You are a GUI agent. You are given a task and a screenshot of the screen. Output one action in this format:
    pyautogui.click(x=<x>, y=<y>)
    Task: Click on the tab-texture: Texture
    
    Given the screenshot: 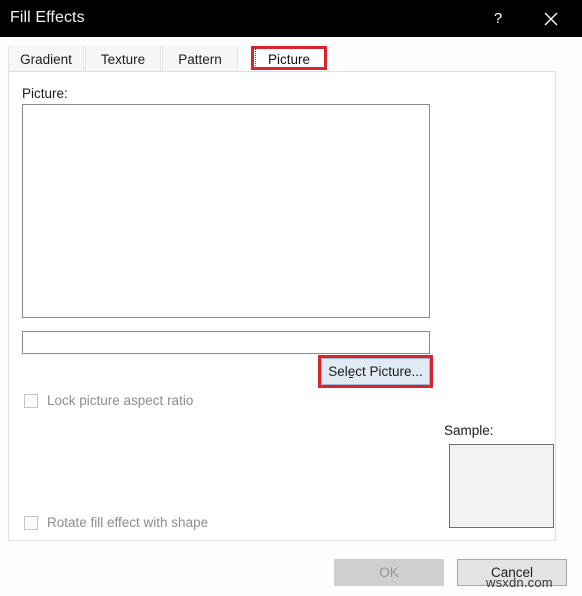 What is the action you would take?
    pyautogui.click(x=123, y=59)
    